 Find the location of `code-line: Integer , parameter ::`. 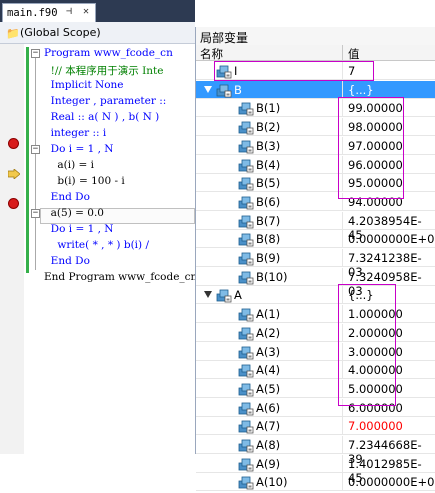

code-line: Integer , parameter :: is located at coordinates (105, 103).